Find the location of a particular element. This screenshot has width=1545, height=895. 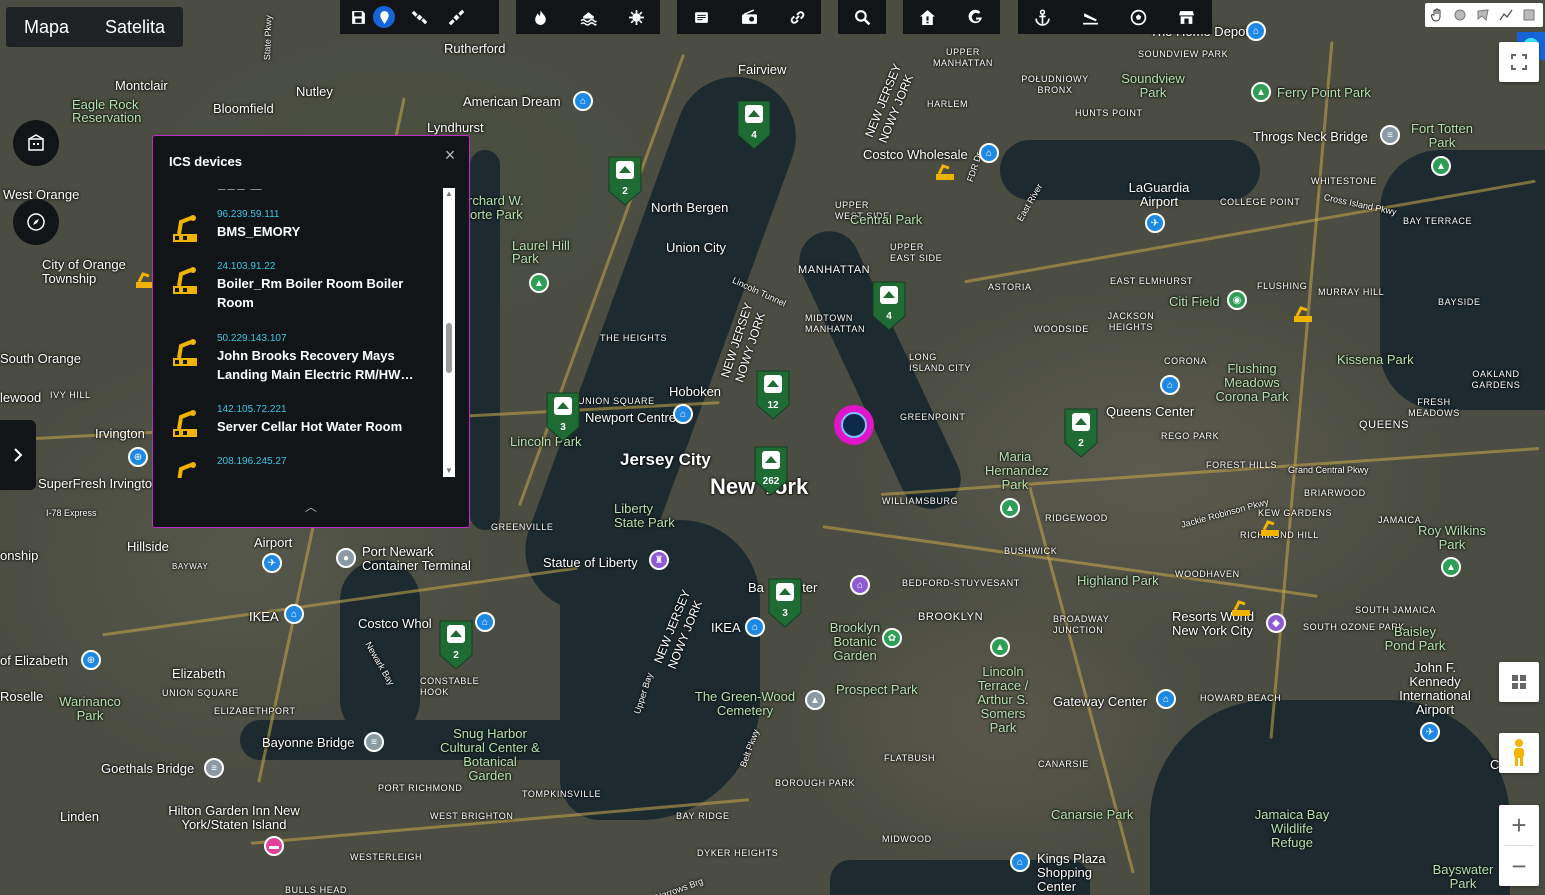

casino-icon: ◆ is located at coordinates (1276, 623).